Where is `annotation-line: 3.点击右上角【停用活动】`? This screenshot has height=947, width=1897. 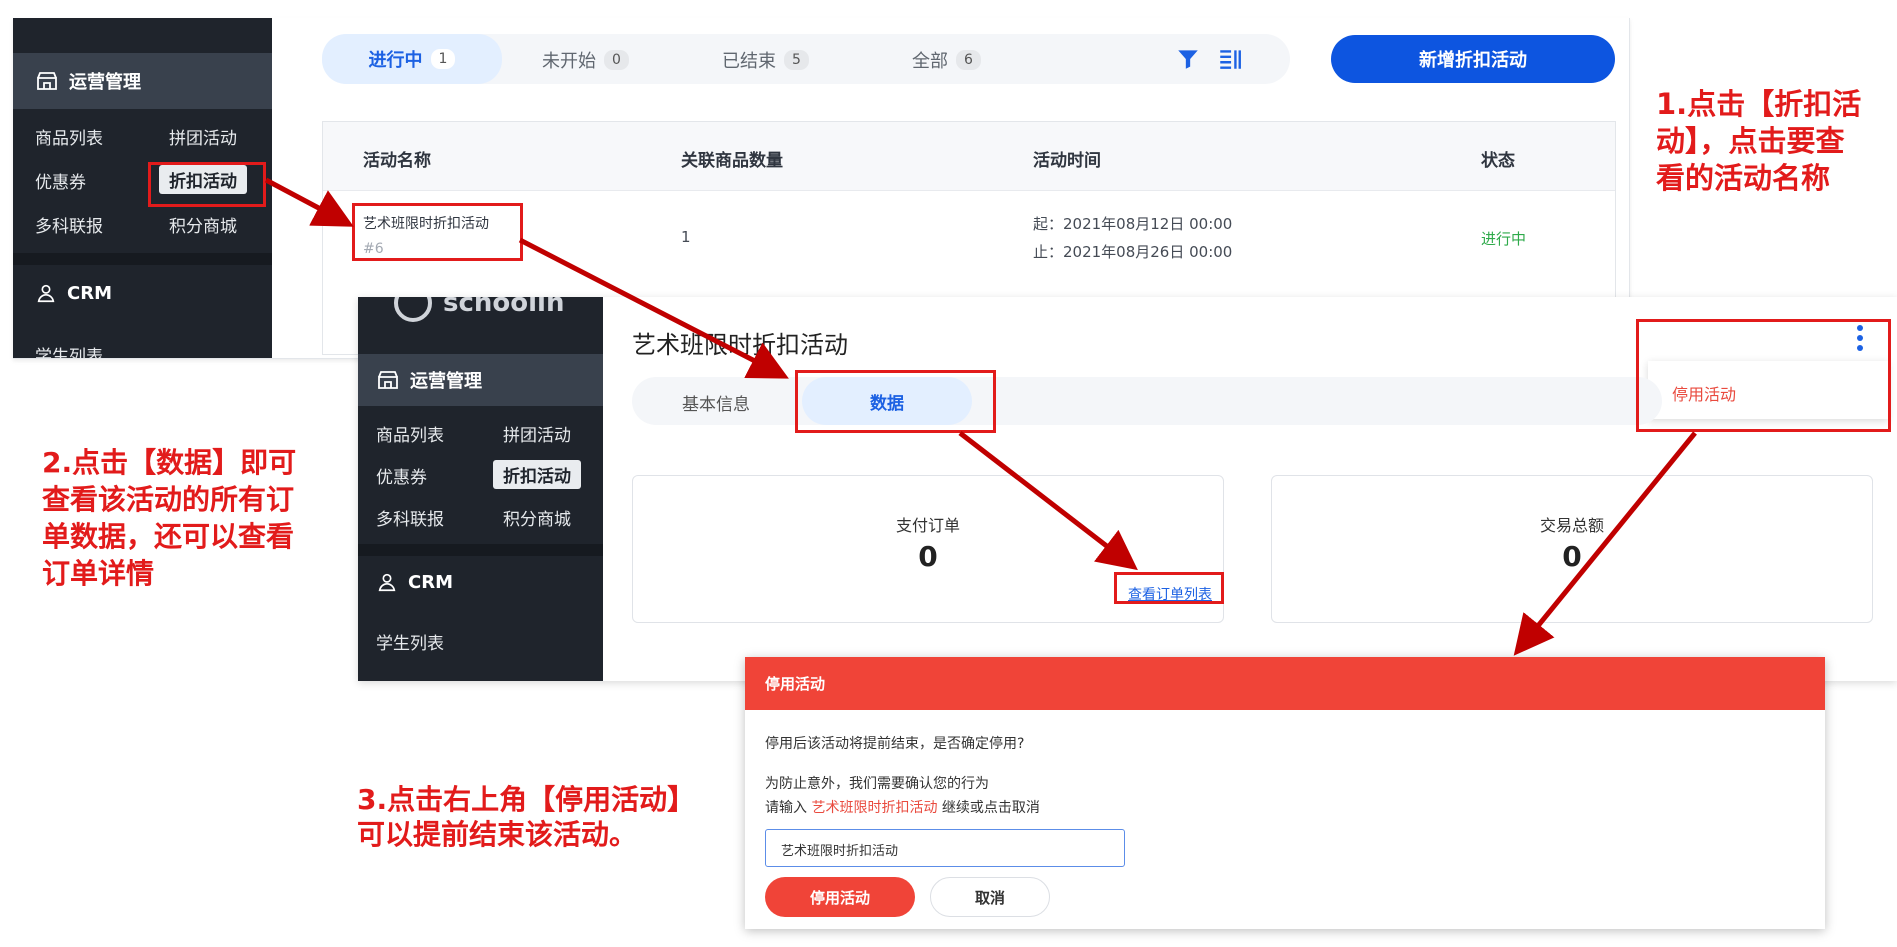 annotation-line: 3.点击右上角【停用活动】 is located at coordinates (526, 799).